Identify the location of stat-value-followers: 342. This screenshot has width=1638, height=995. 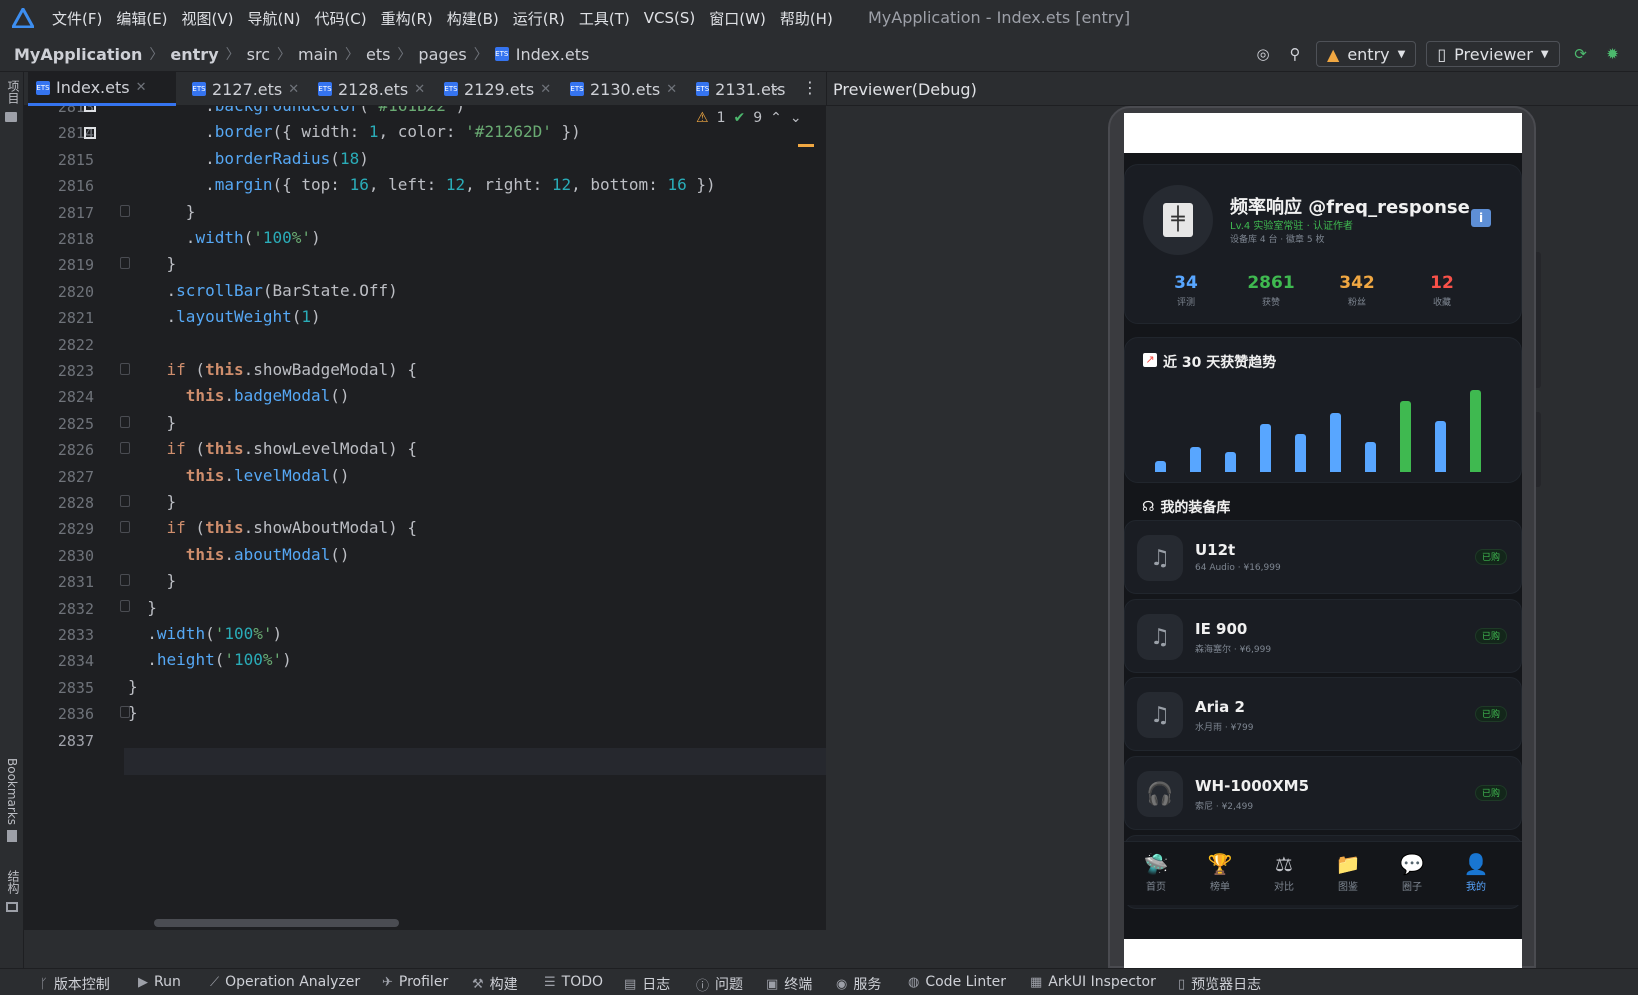
(1357, 283).